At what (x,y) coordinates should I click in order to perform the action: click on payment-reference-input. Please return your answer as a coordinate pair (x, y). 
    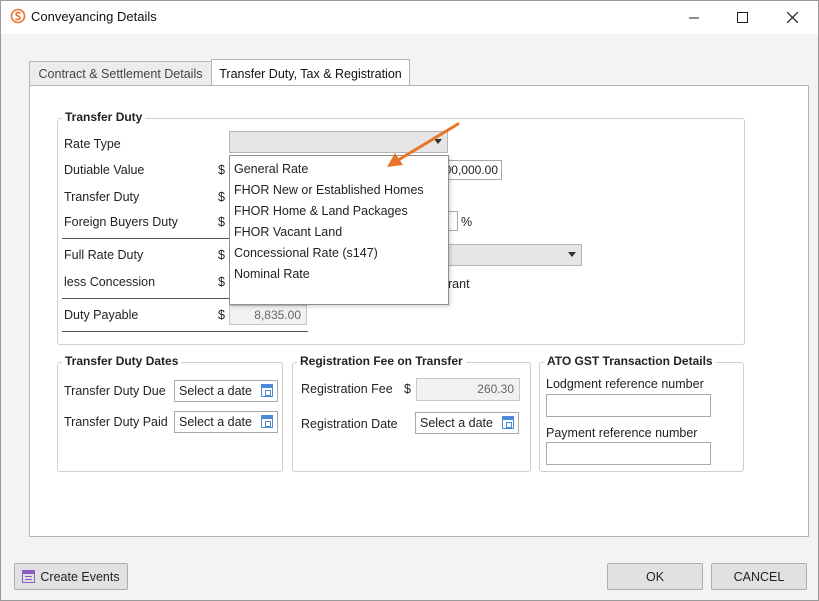
    Looking at the image, I should click on (628, 453).